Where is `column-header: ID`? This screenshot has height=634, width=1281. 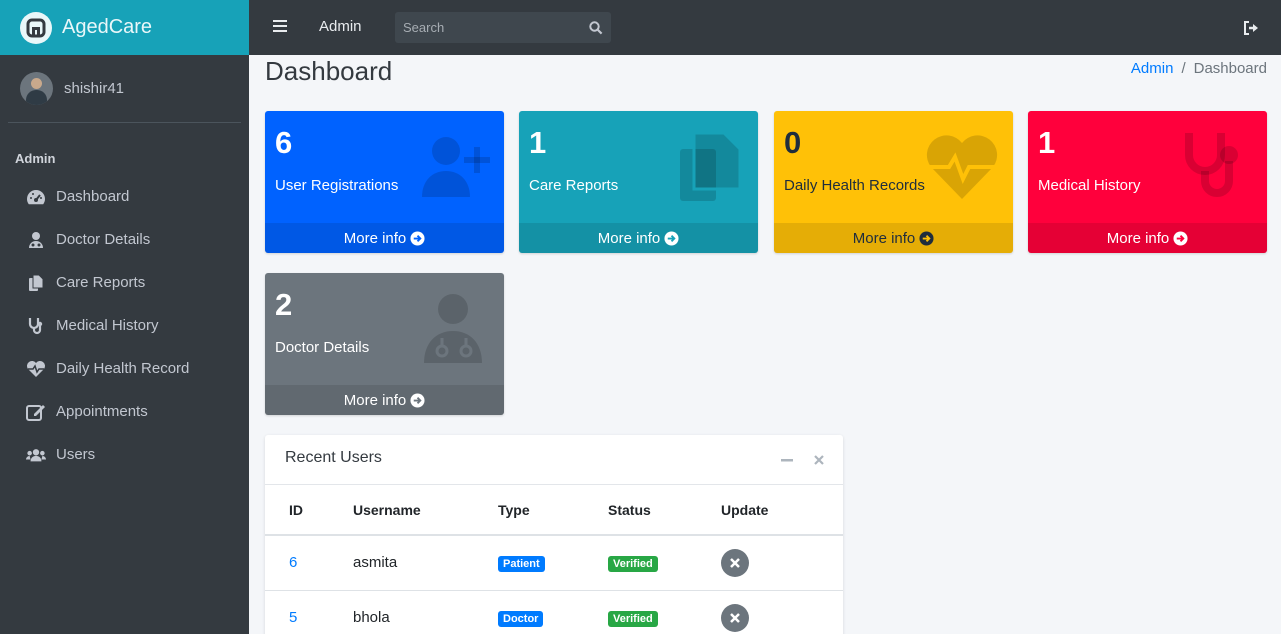
column-header: ID is located at coordinates (309, 510).